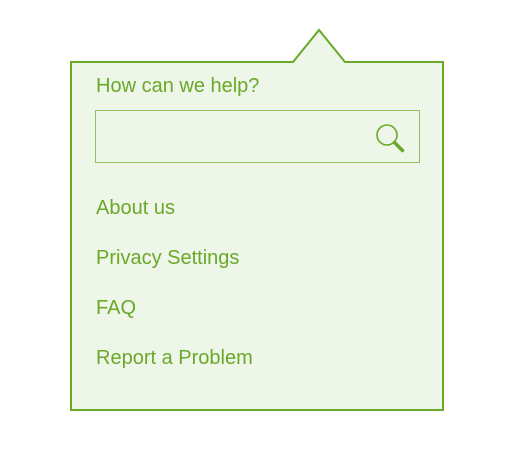 The height and width of the screenshot is (466, 526). What do you see at coordinates (135, 208) in the screenshot?
I see `about-us-link: About us` at bounding box center [135, 208].